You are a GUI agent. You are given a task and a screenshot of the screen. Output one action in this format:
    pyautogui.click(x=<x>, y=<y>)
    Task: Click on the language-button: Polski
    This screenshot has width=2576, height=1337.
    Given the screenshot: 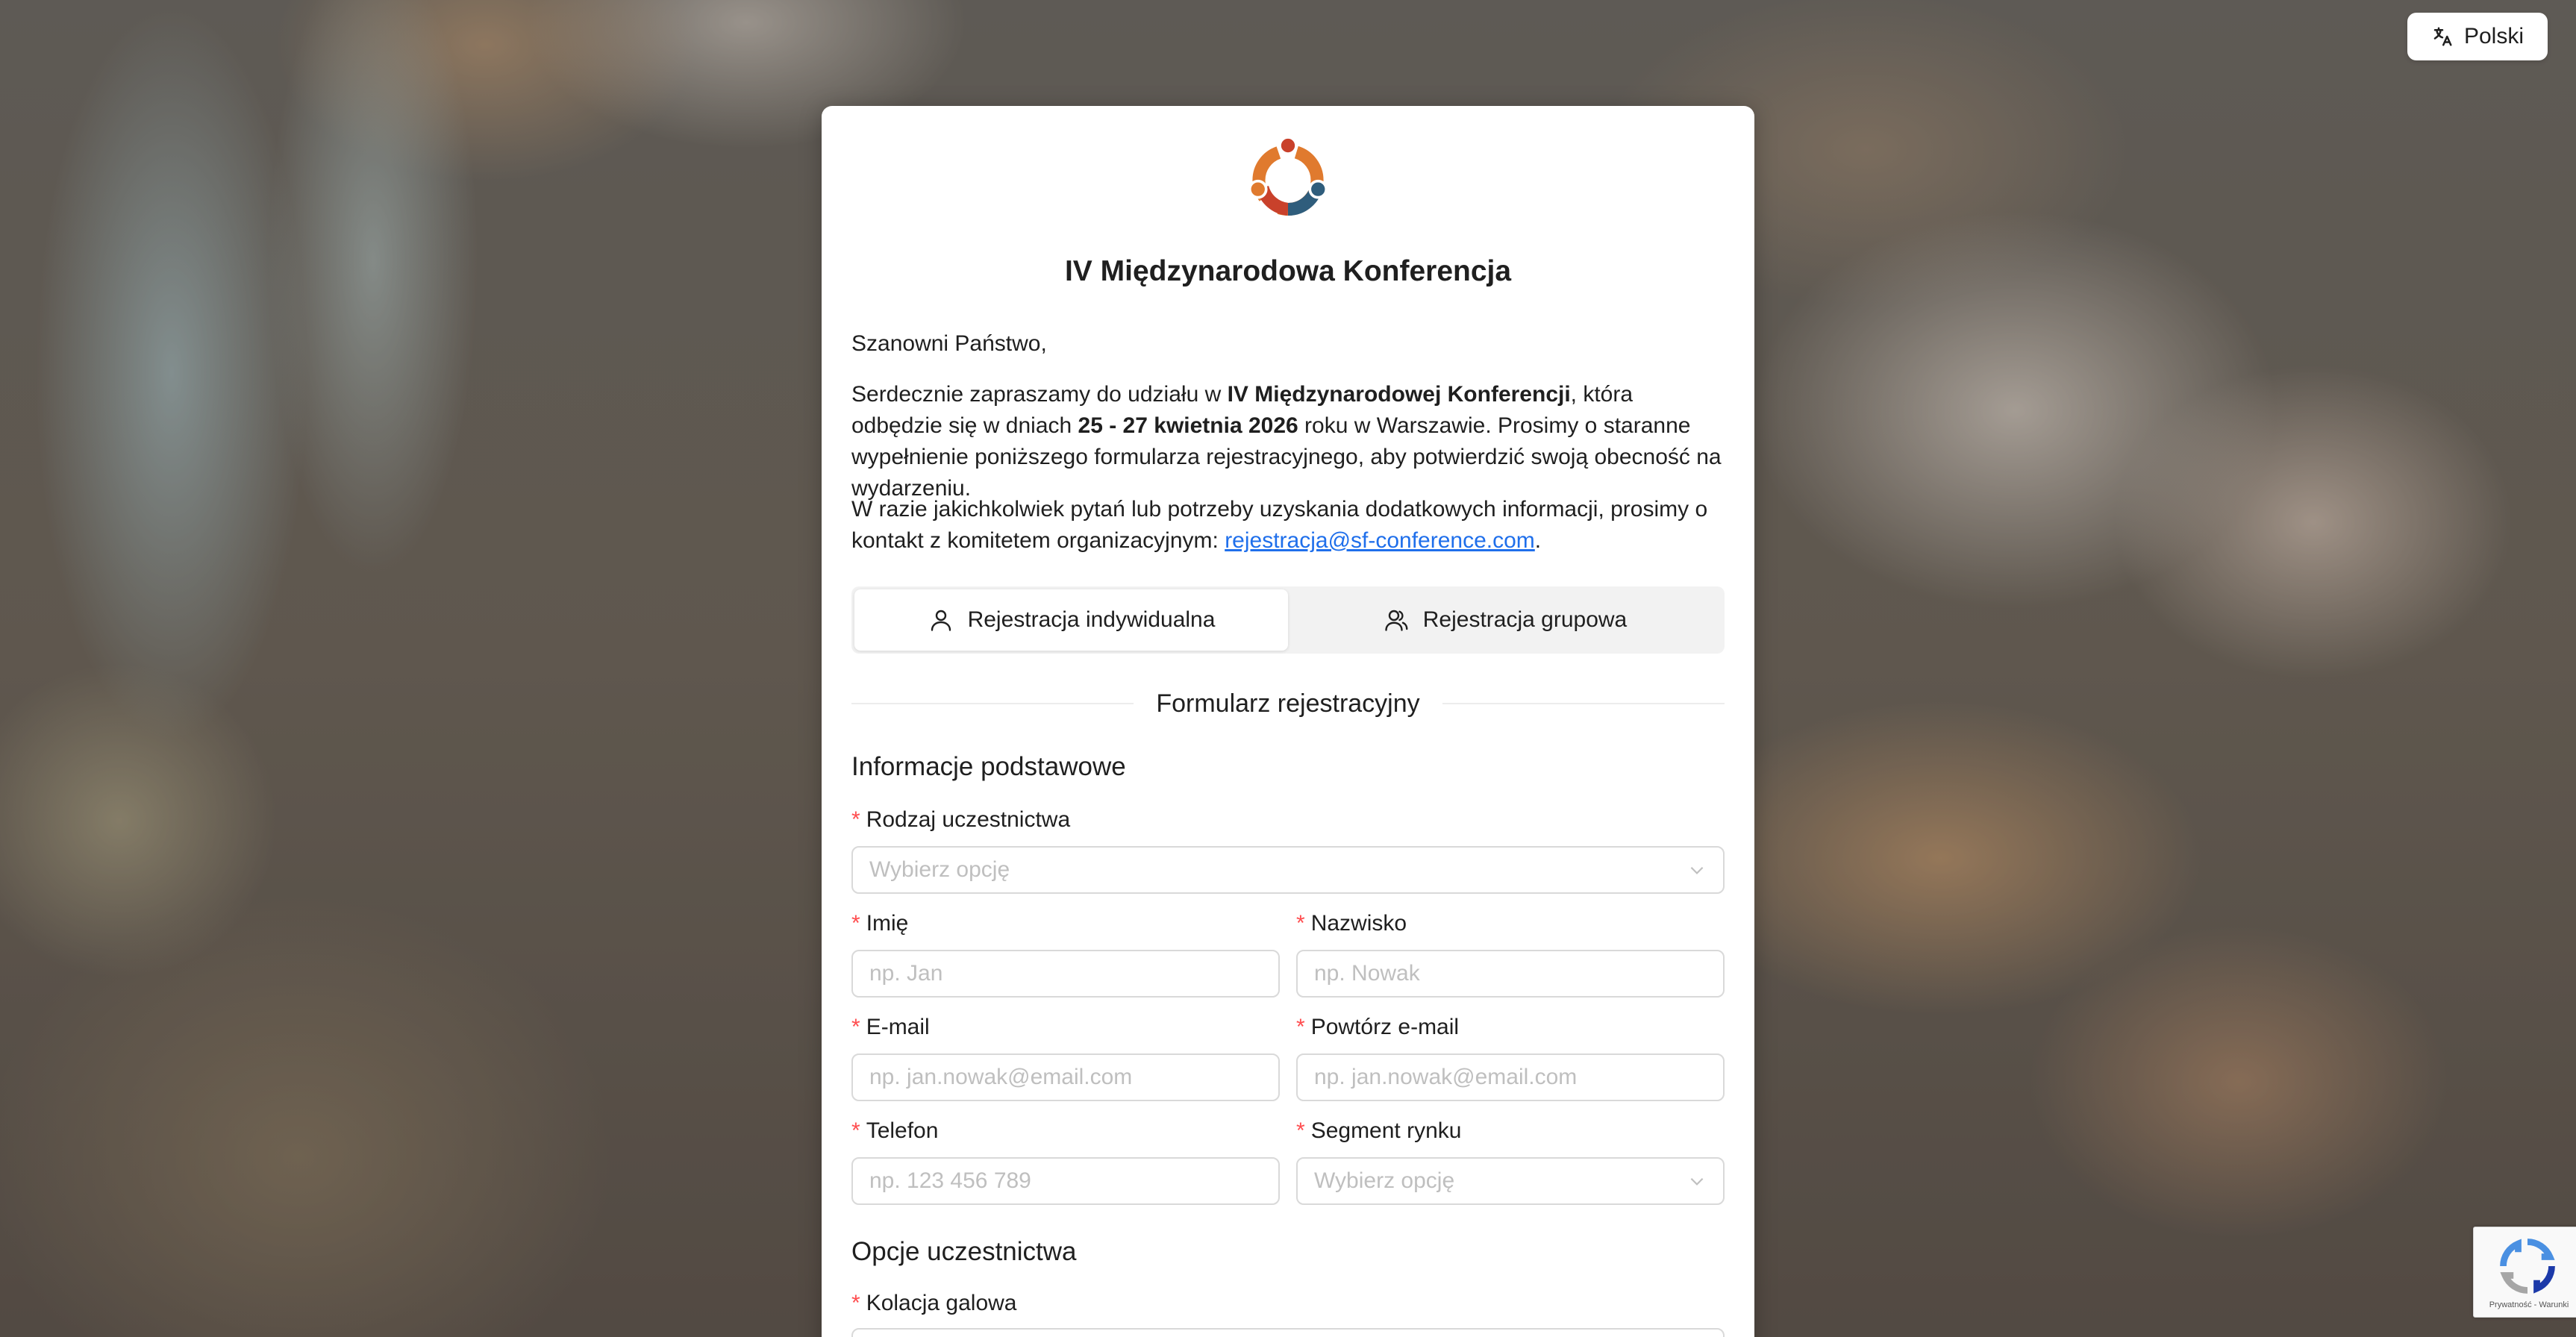 What is the action you would take?
    pyautogui.click(x=2477, y=36)
    